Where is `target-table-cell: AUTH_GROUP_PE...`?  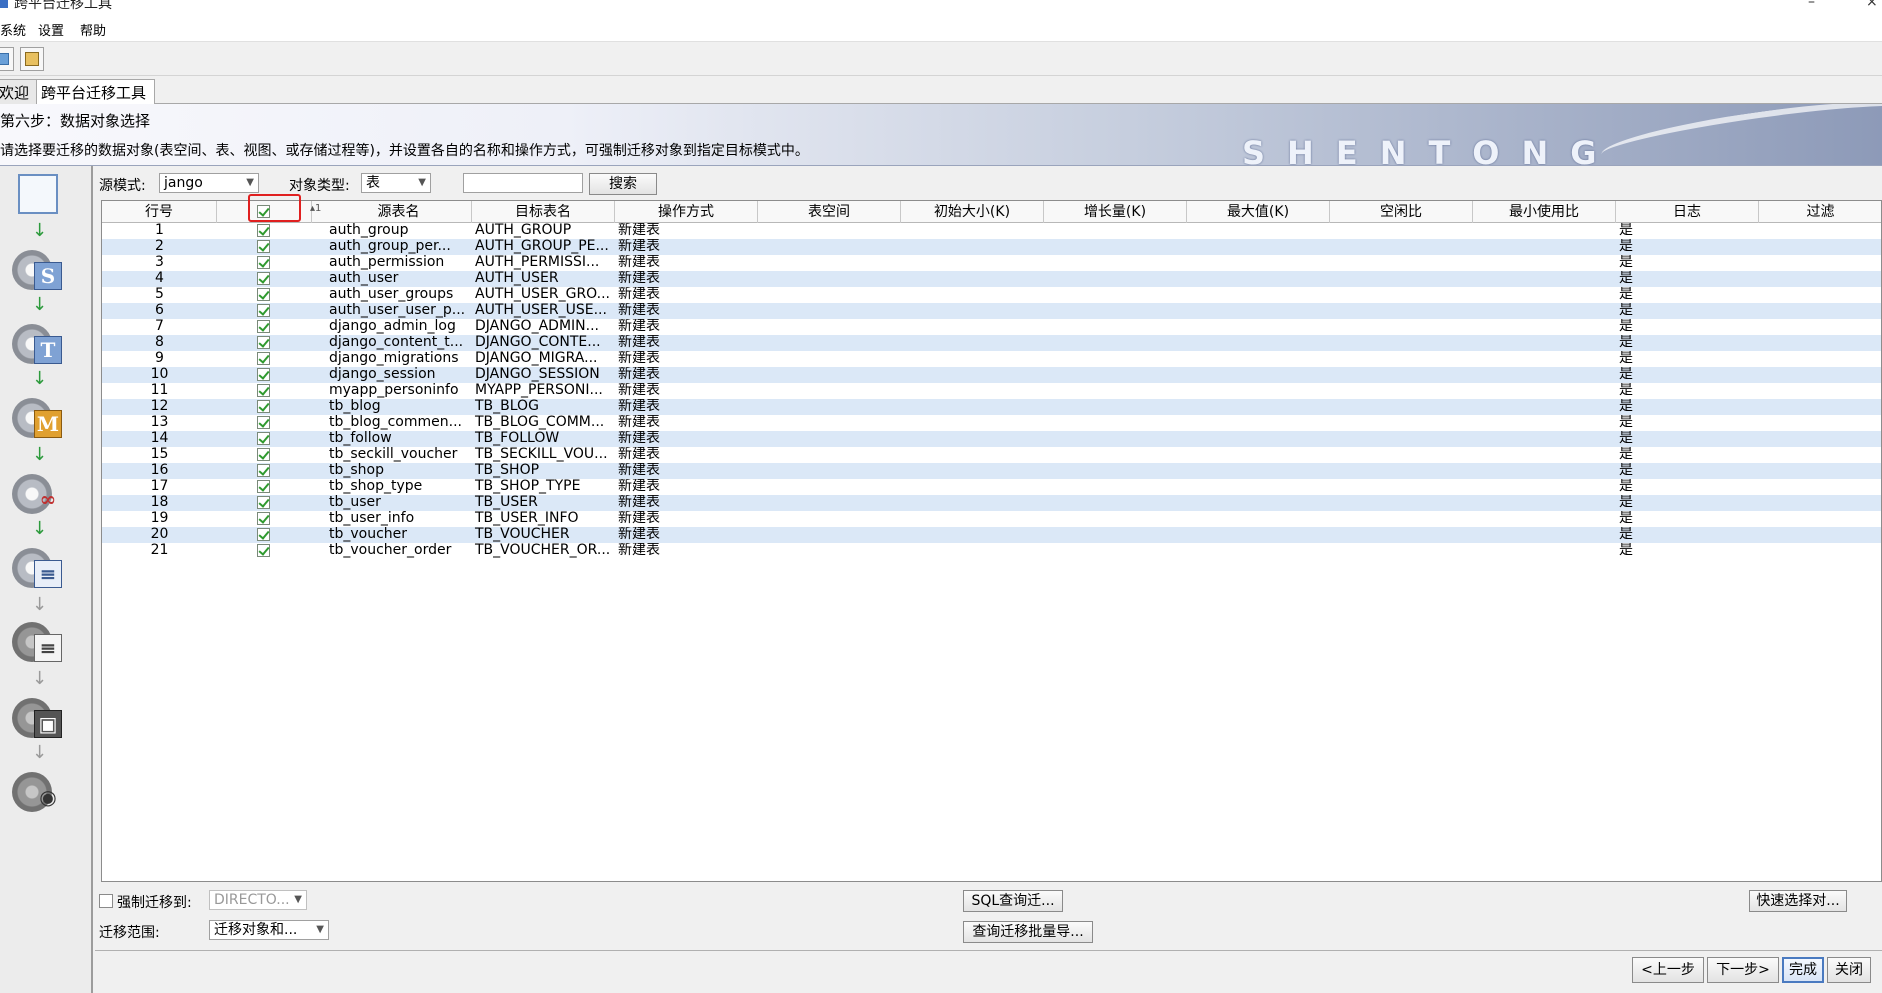 target-table-cell: AUTH_GROUP_PE... is located at coordinates (543, 247).